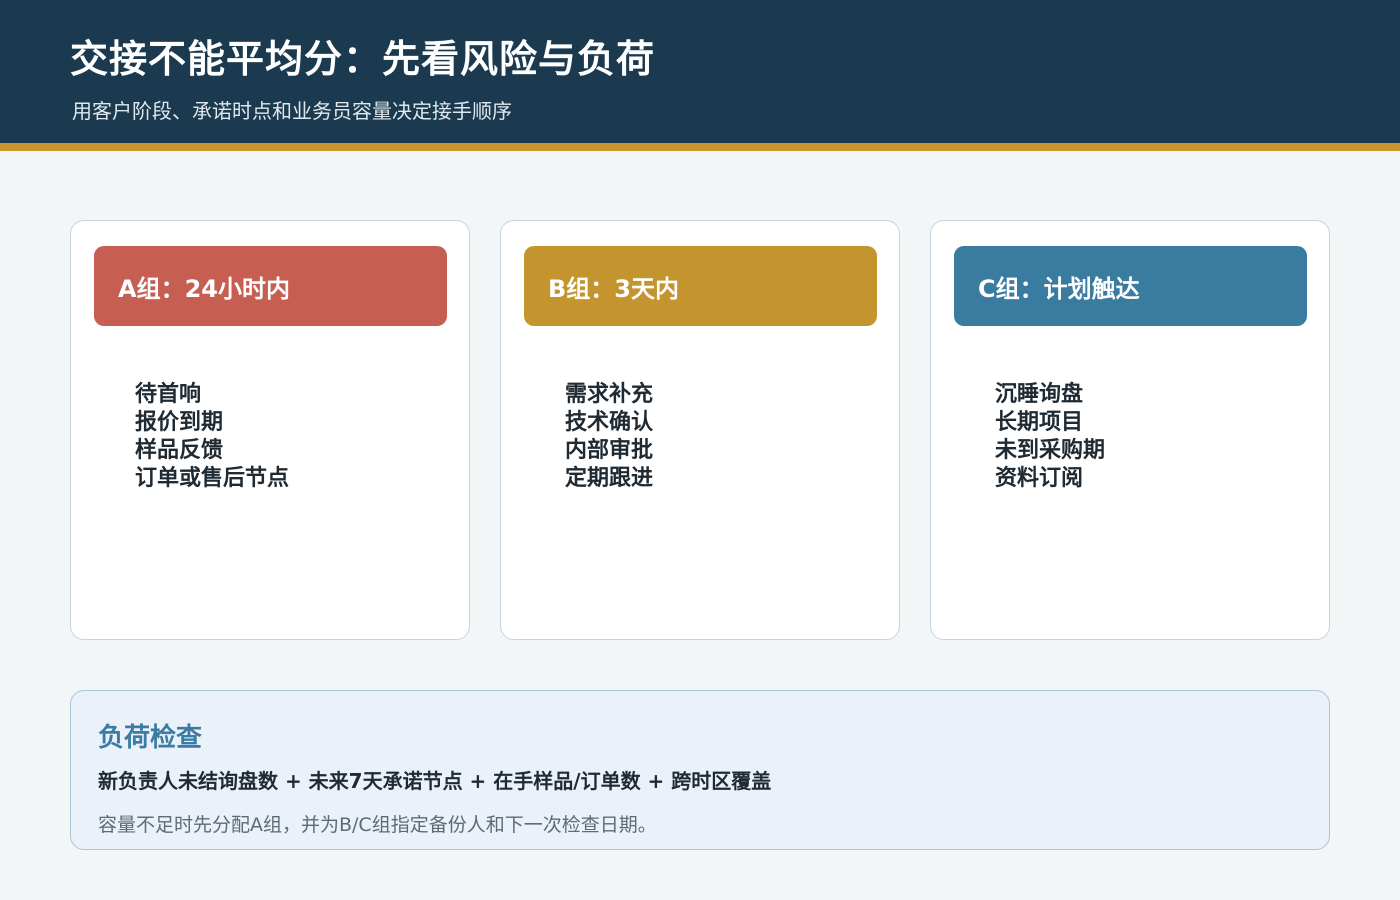 The image size is (1400, 900). What do you see at coordinates (212, 478) in the screenshot?
I see `group-a-item: 订单或售后节点` at bounding box center [212, 478].